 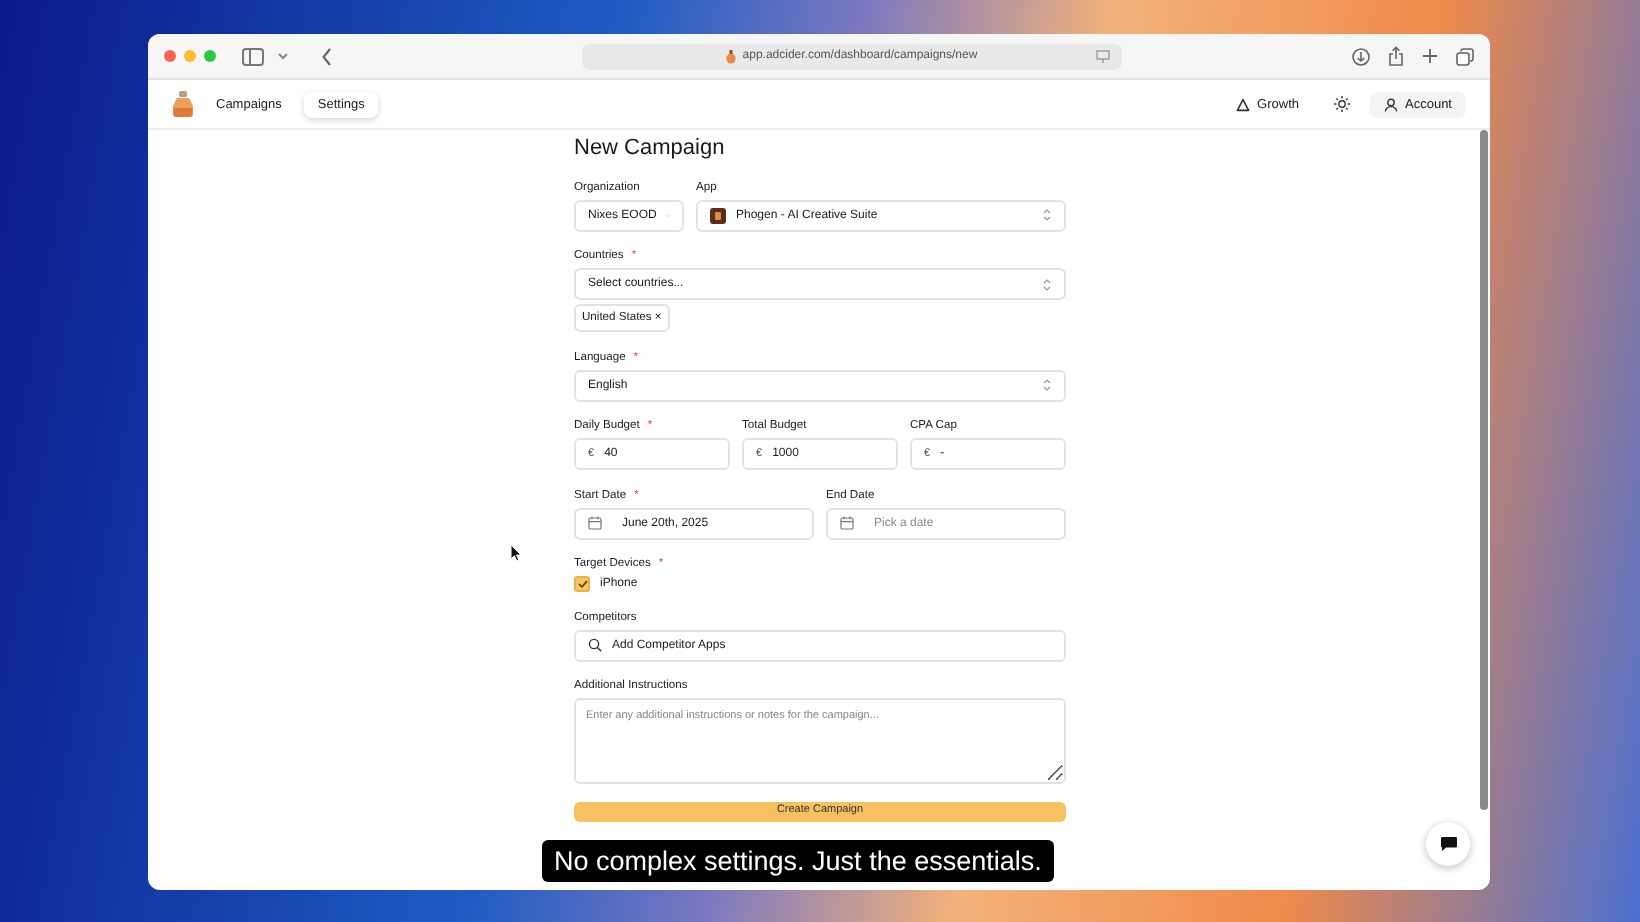 I want to click on new-tab-icon, so click(x=1430, y=56).